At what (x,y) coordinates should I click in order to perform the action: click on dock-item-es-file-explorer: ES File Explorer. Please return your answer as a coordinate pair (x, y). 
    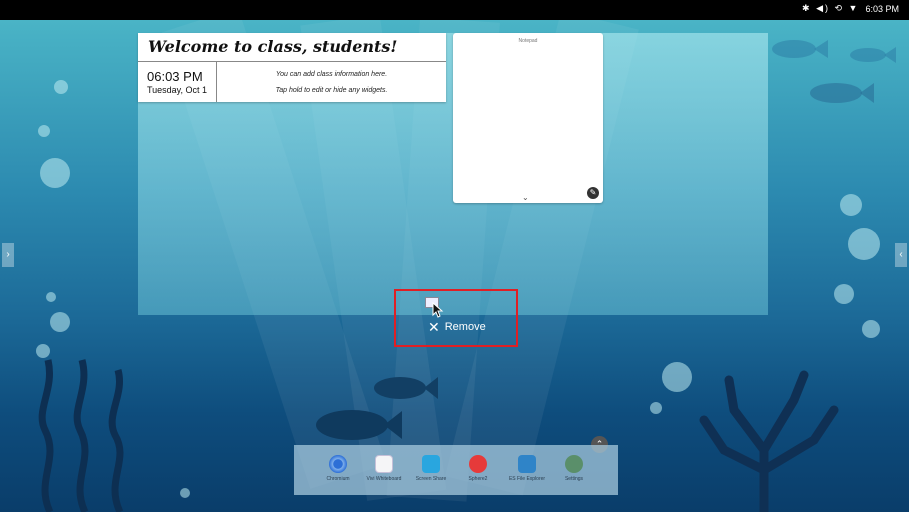
    Looking at the image, I should click on (527, 467).